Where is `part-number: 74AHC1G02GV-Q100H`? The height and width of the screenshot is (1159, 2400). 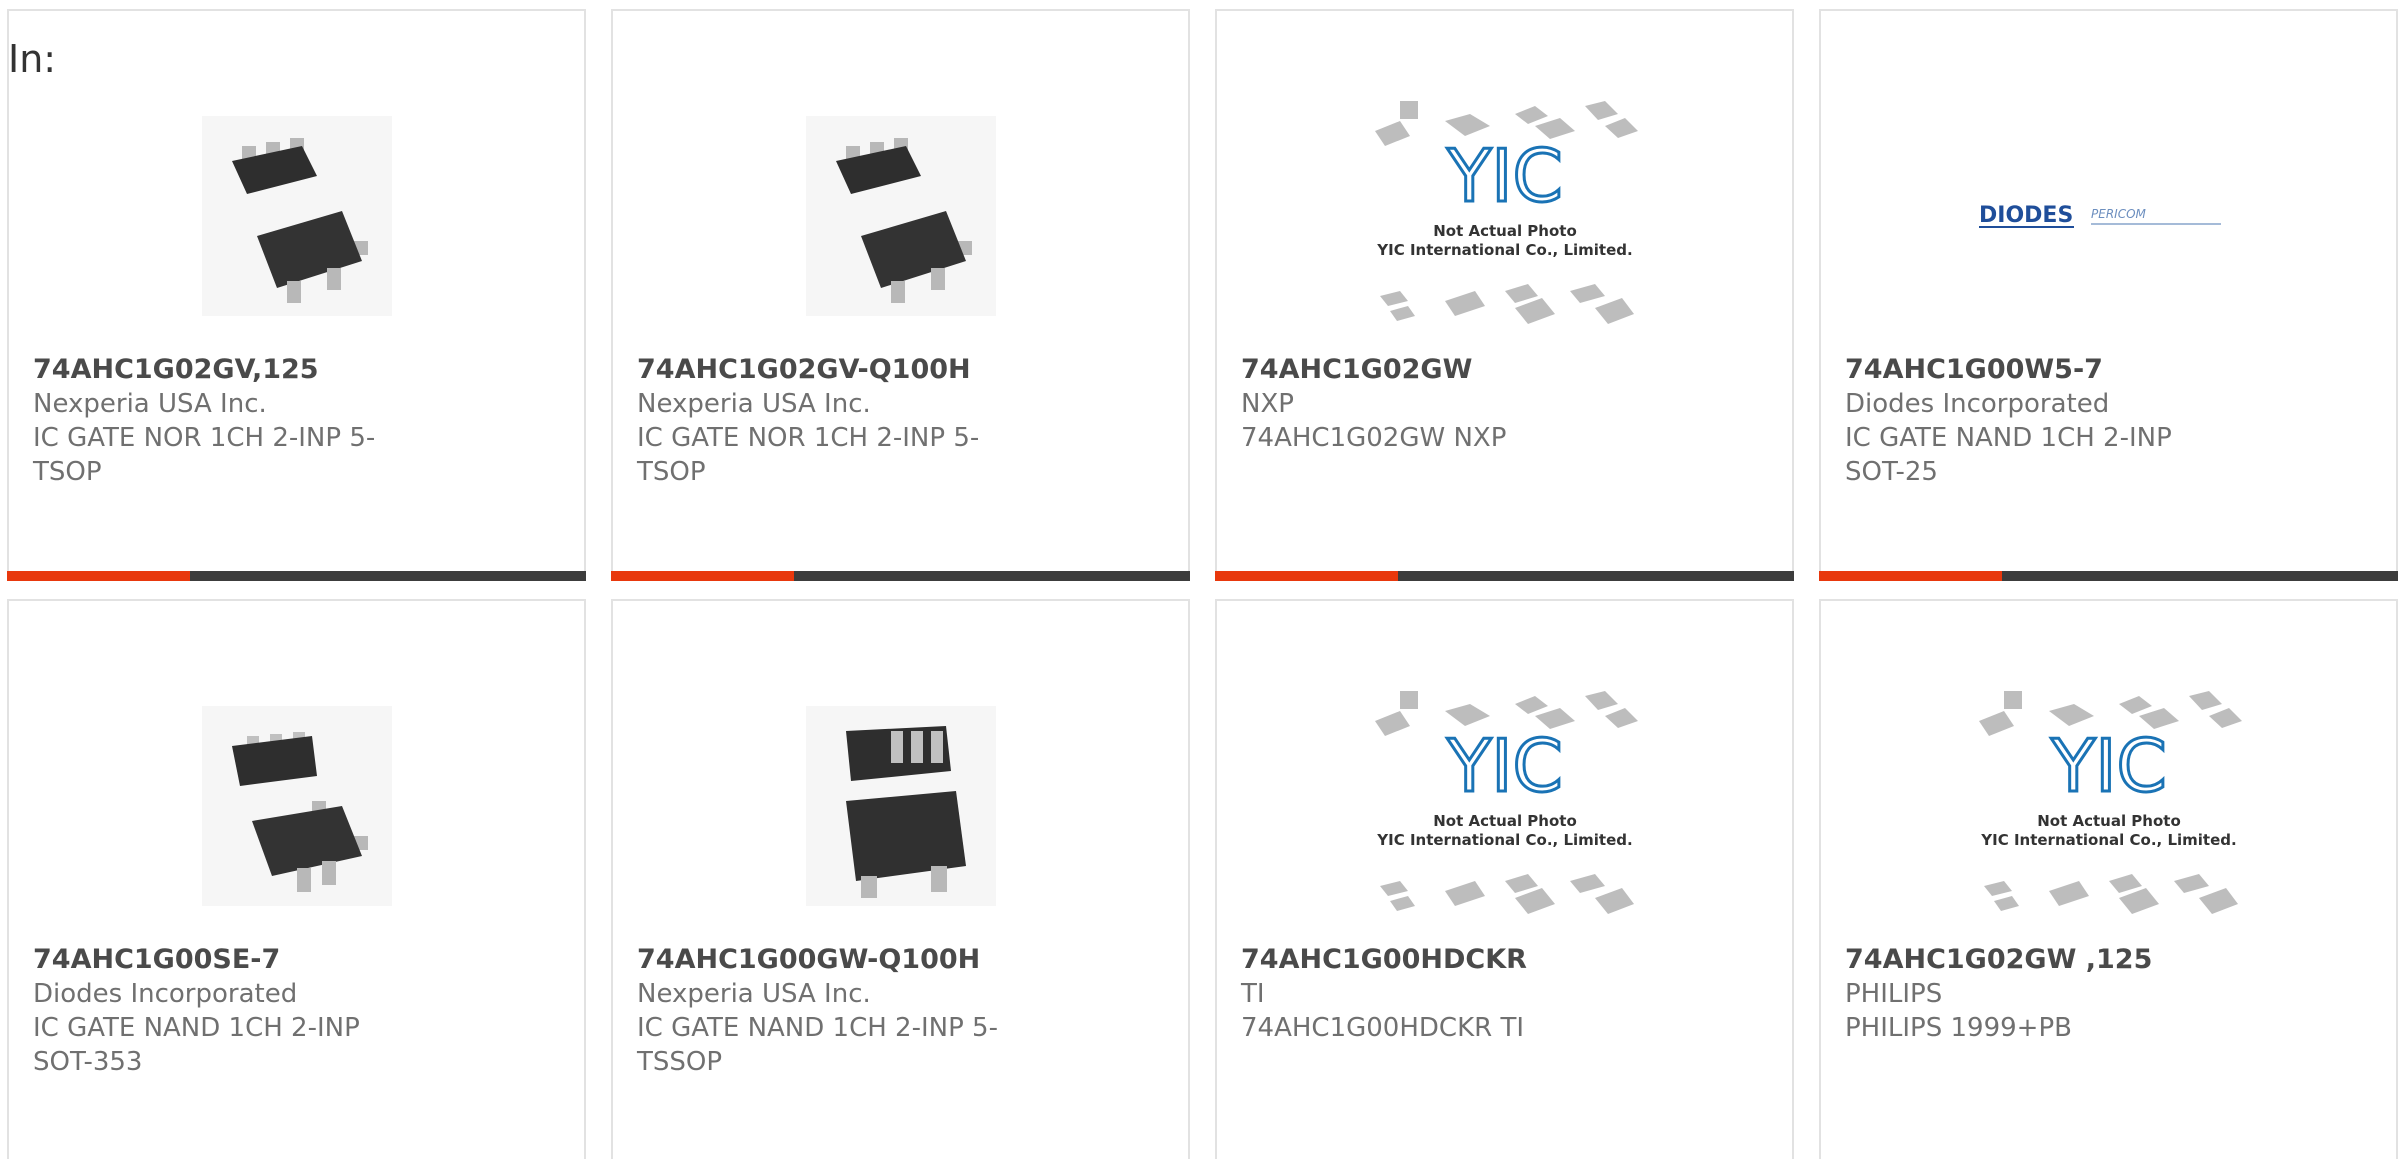
part-number: 74AHC1G02GV-Q100H is located at coordinates (832, 370).